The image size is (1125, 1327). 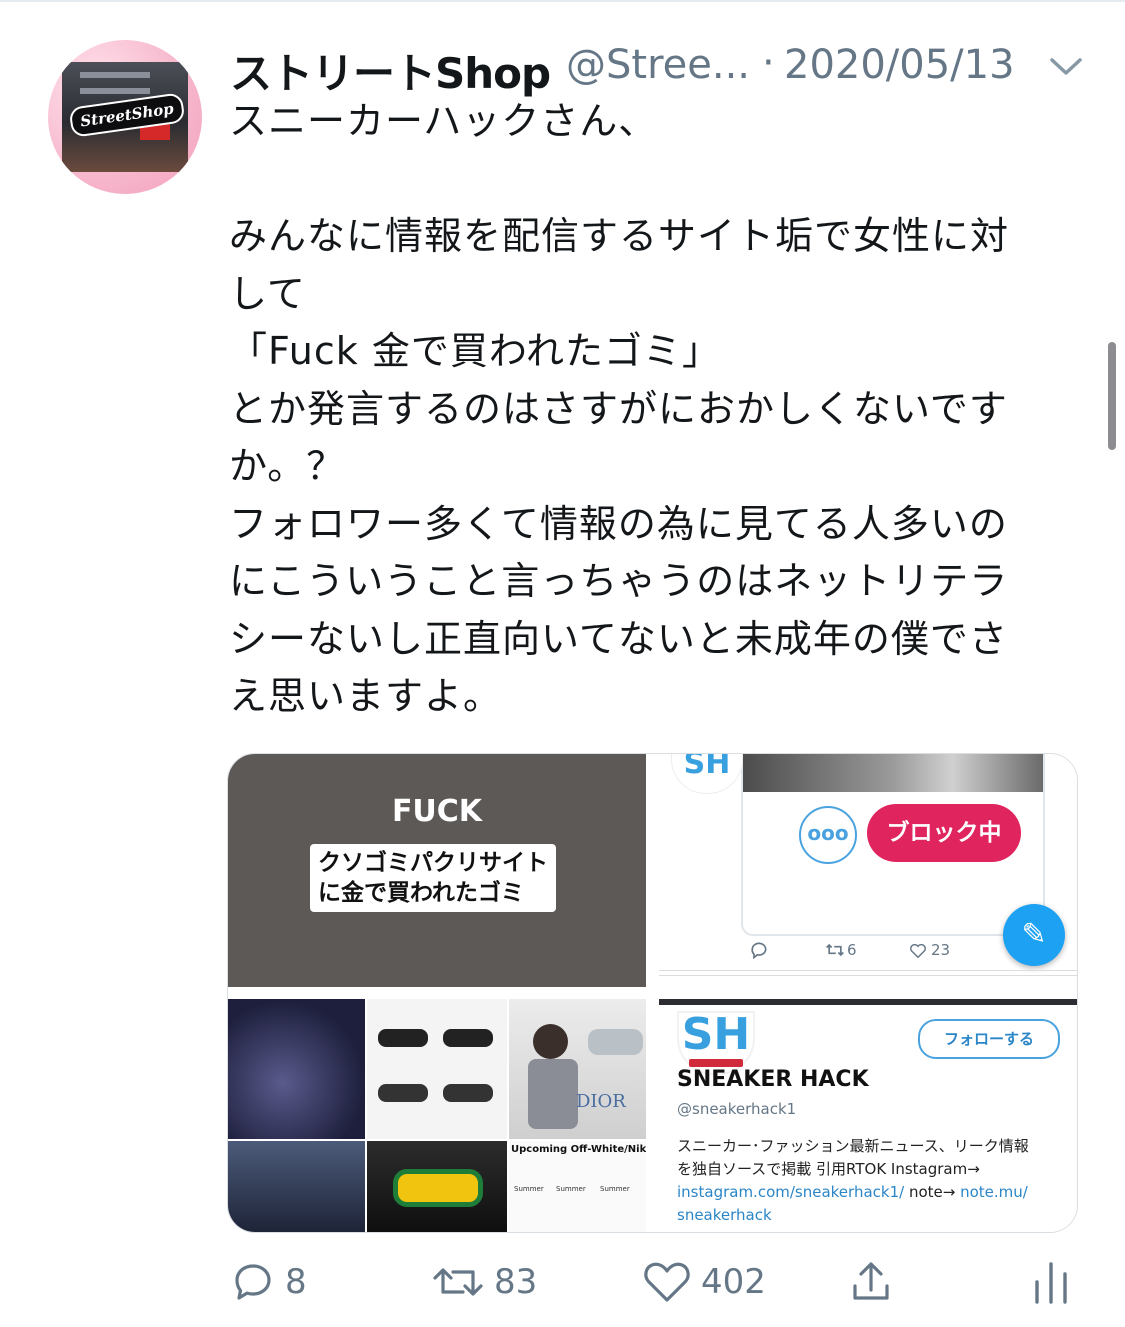 I want to click on author-avatar: StreetShop, so click(x=125, y=117).